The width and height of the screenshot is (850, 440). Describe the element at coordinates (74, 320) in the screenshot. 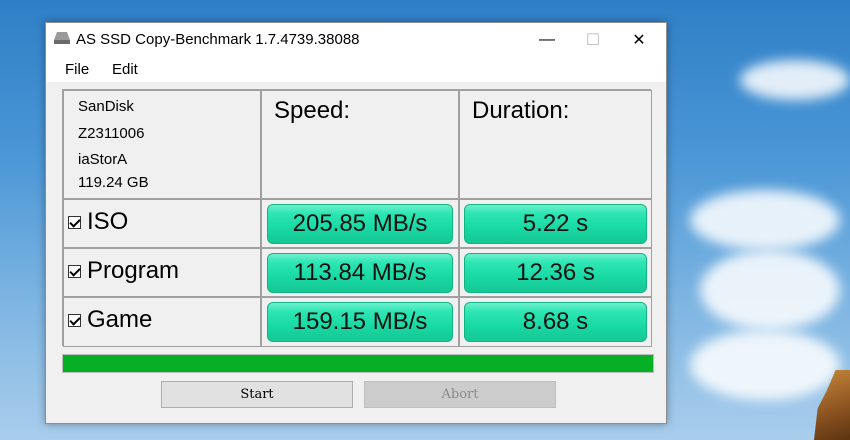

I see `game-checkbox` at that location.